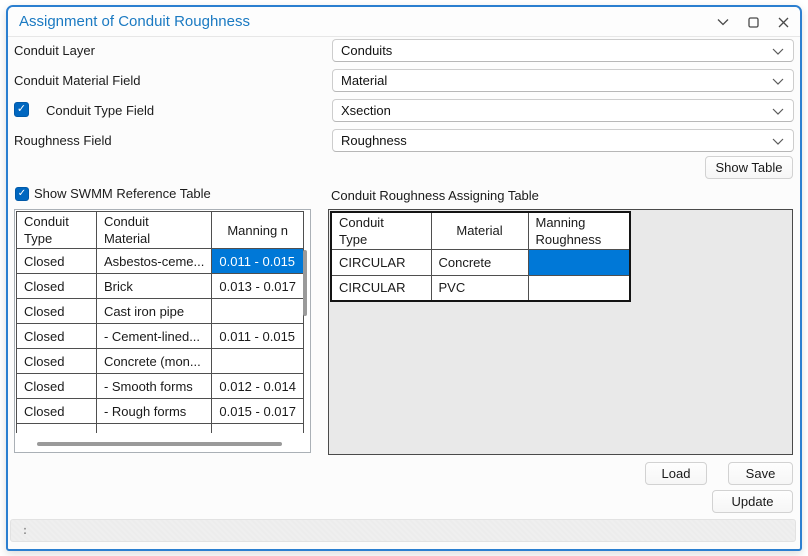  I want to click on conduit-layer-select: Conduits, so click(563, 50).